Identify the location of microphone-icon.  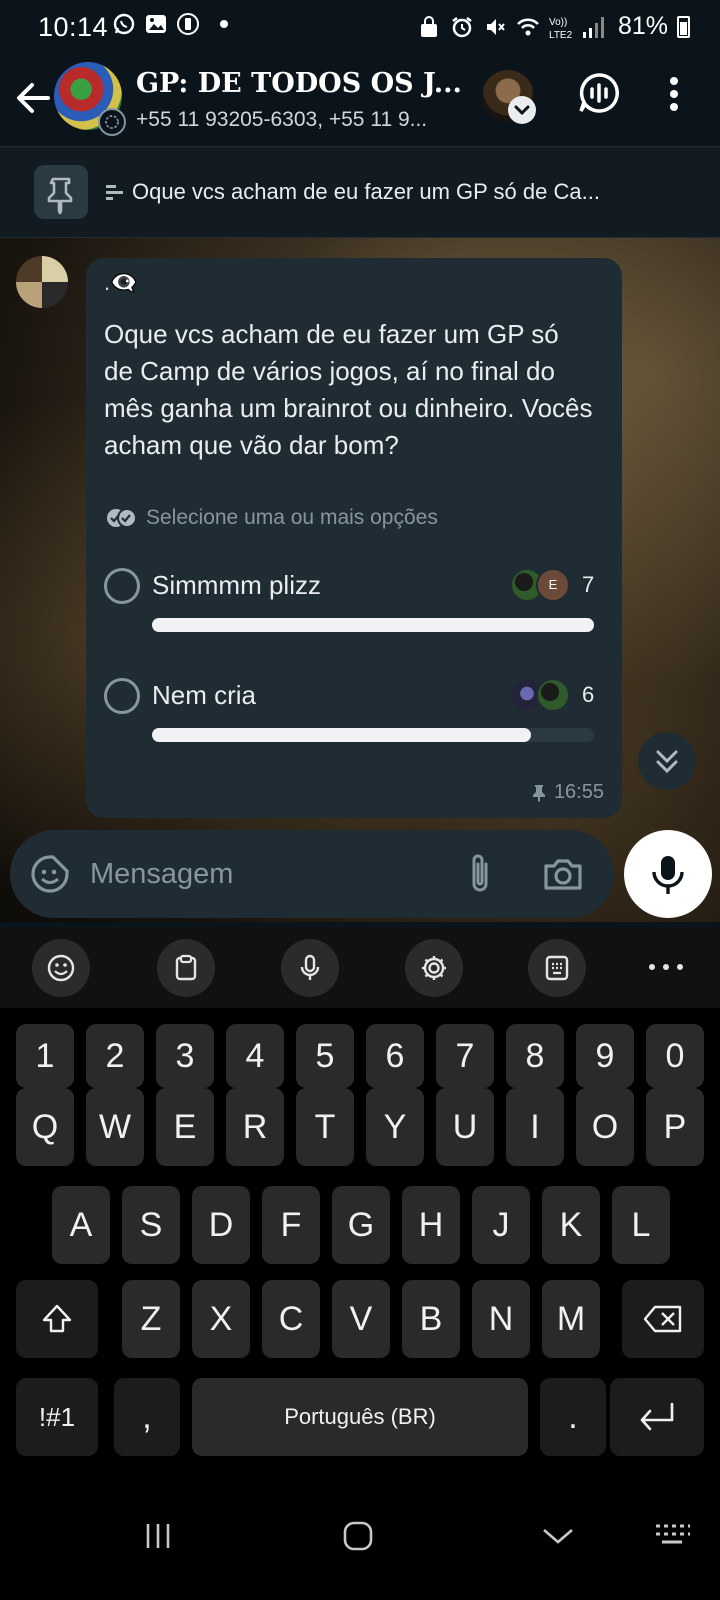
(310, 967).